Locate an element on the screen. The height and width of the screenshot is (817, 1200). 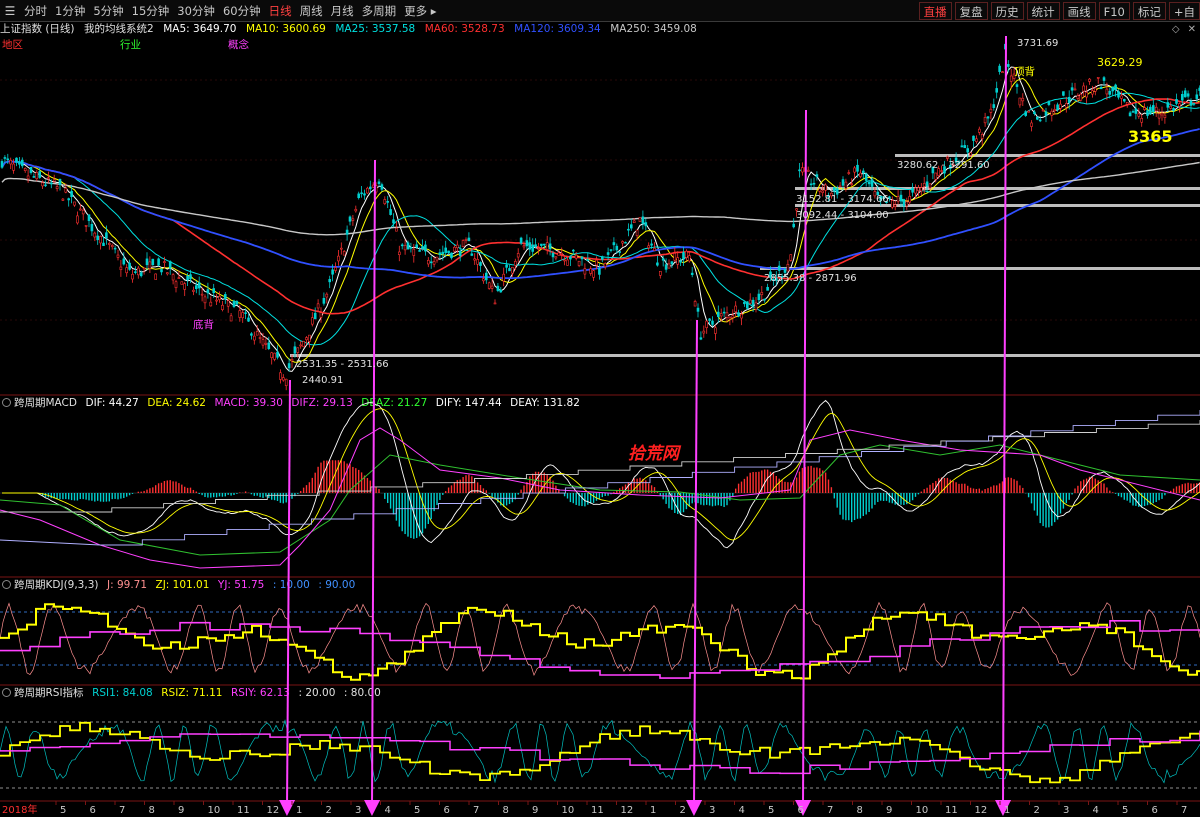
x-axis-month-label: 10 is located at coordinates (214, 810).